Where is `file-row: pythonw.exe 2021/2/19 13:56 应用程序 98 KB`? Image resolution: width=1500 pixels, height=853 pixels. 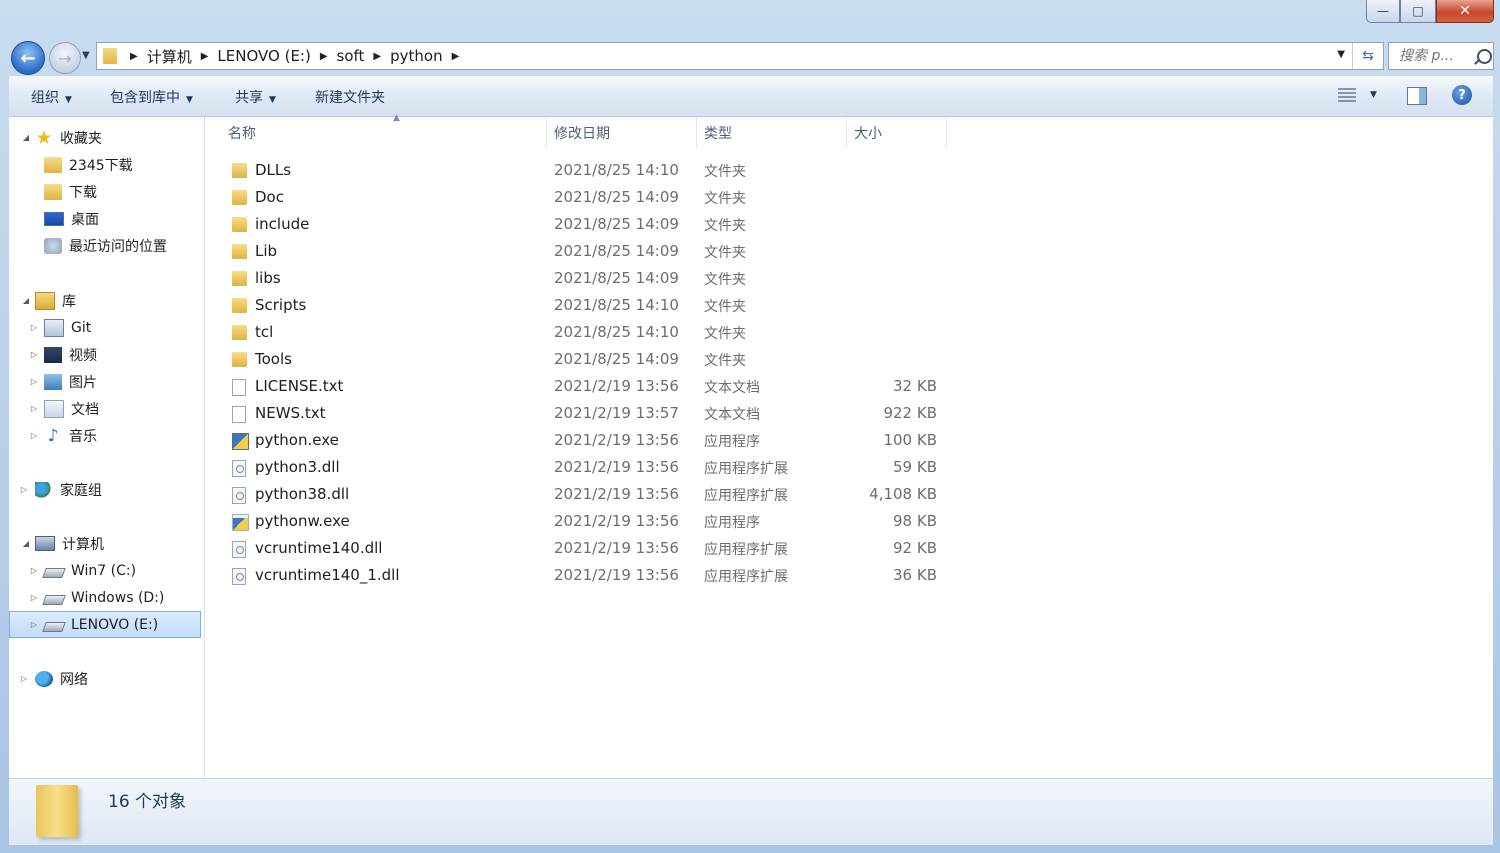 file-row: pythonw.exe 2021/2/19 13:56 应用程序 98 KB is located at coordinates (585, 521).